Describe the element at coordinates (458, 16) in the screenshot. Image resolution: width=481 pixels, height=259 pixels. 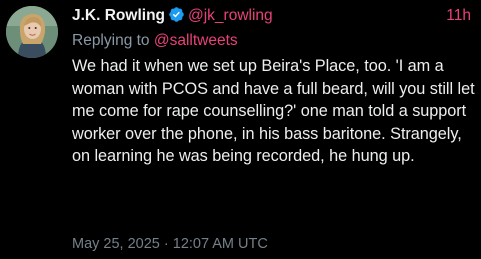
I see `relative-time: 11h` at that location.